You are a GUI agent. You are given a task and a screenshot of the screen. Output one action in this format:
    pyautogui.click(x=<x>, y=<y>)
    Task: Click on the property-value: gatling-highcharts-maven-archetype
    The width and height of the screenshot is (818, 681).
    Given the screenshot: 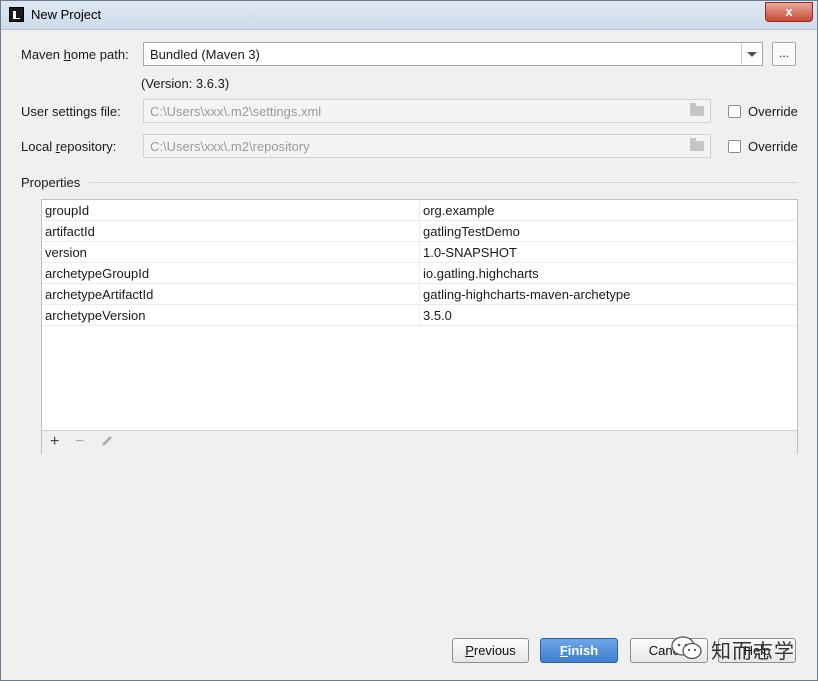 What is the action you would take?
    pyautogui.click(x=527, y=294)
    